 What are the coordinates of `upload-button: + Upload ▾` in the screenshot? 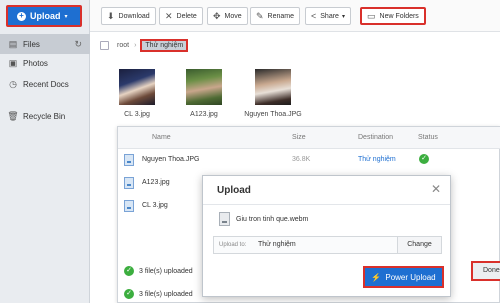 It's located at (44, 16).